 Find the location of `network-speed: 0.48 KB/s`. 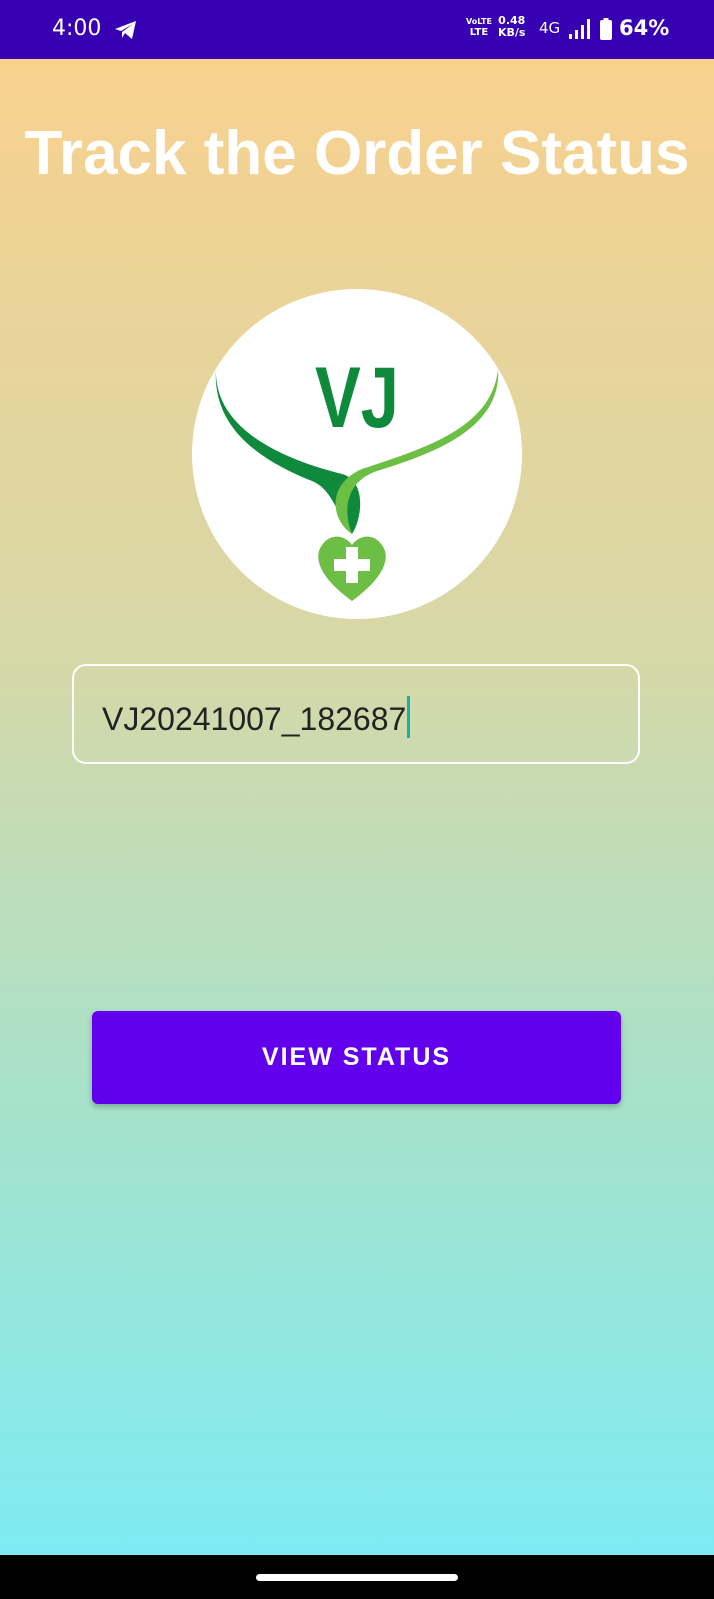

network-speed: 0.48 KB/s is located at coordinates (512, 26).